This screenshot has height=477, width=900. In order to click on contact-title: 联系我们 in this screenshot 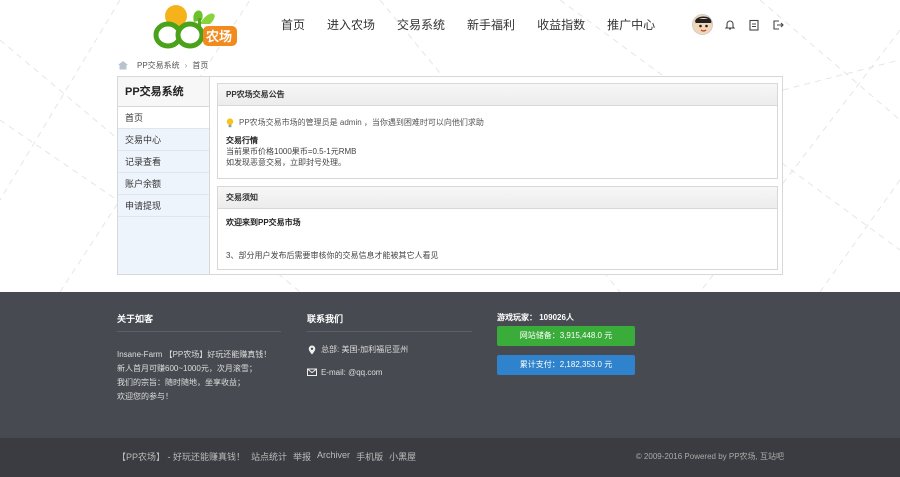, I will do `click(389, 322)`.